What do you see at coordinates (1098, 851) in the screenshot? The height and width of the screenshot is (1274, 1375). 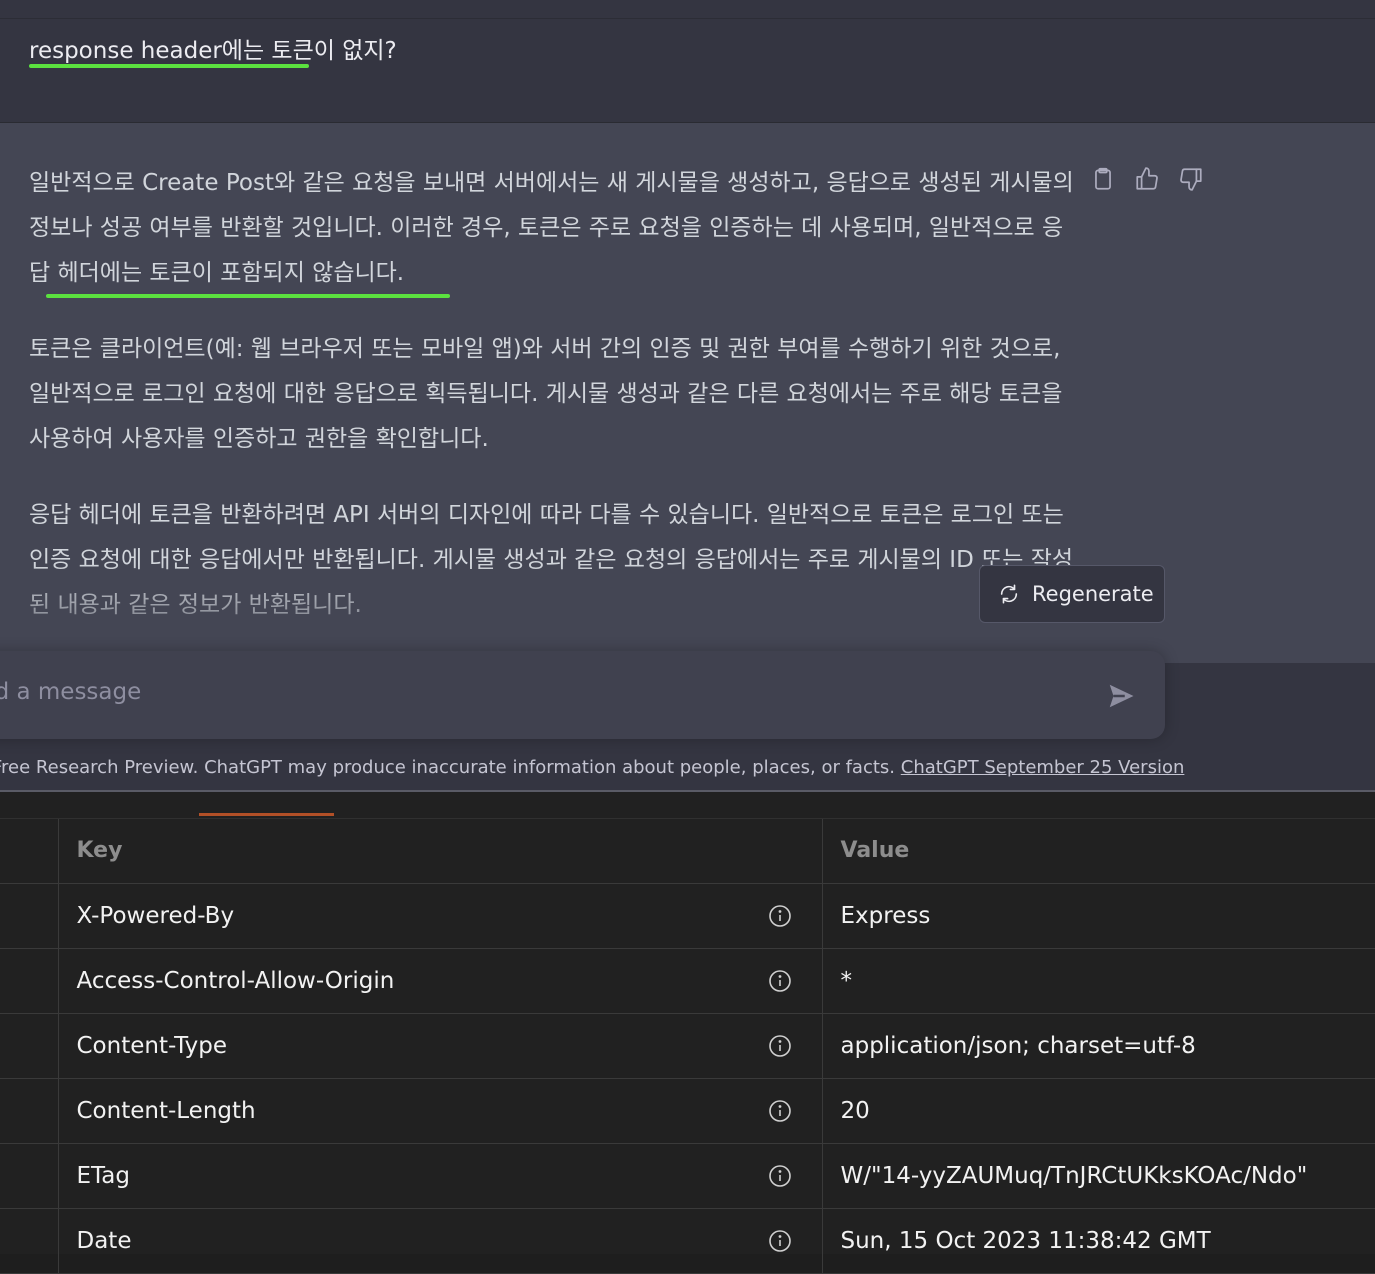 I see `column-header-value: Value` at bounding box center [1098, 851].